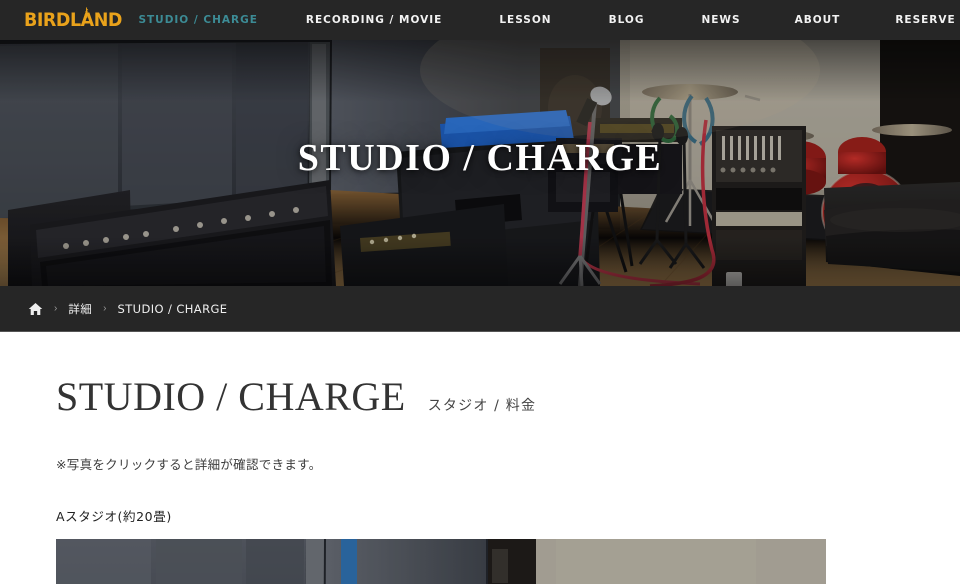 Image resolution: width=960 pixels, height=584 pixels. I want to click on logo-text: BIRDLAND, so click(73, 20).